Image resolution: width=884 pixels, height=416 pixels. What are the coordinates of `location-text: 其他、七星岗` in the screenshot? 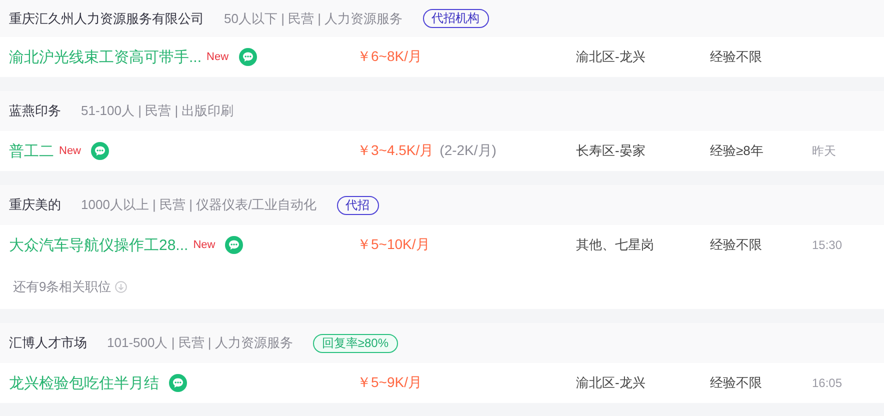 It's located at (615, 244).